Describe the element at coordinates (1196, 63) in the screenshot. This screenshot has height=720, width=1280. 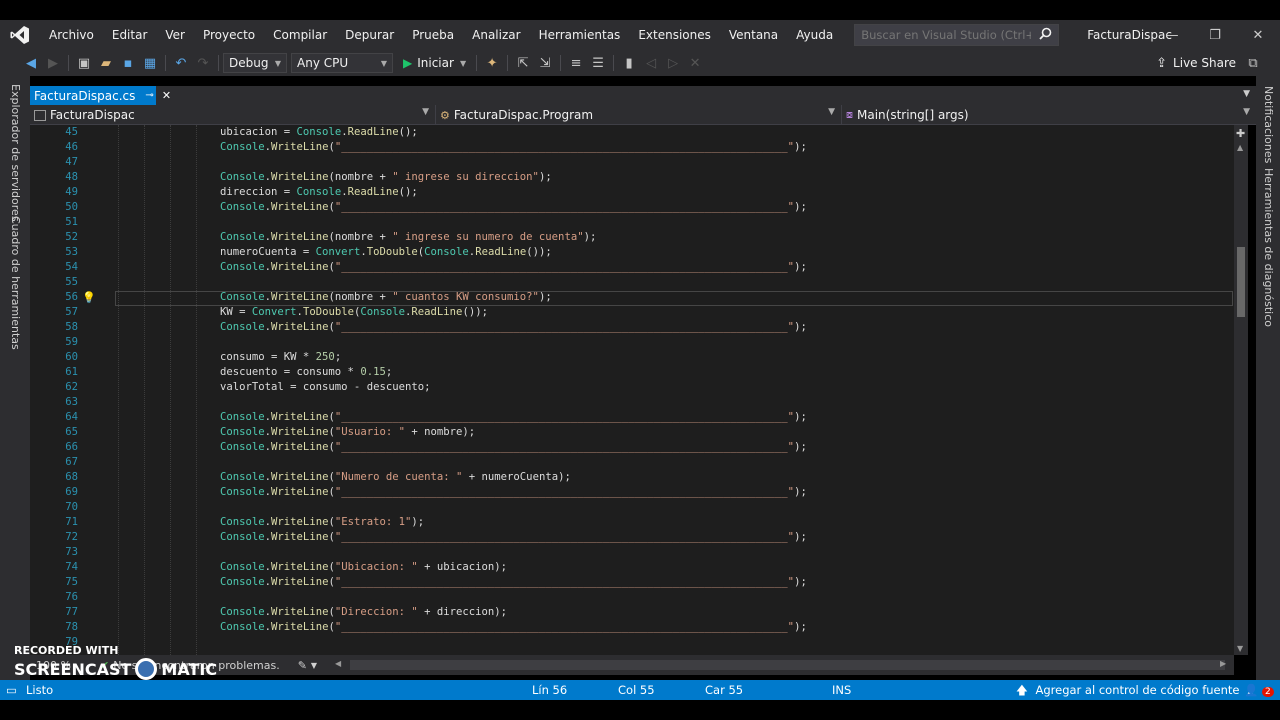
I see `live-share-button: ⇪ Live Share` at that location.